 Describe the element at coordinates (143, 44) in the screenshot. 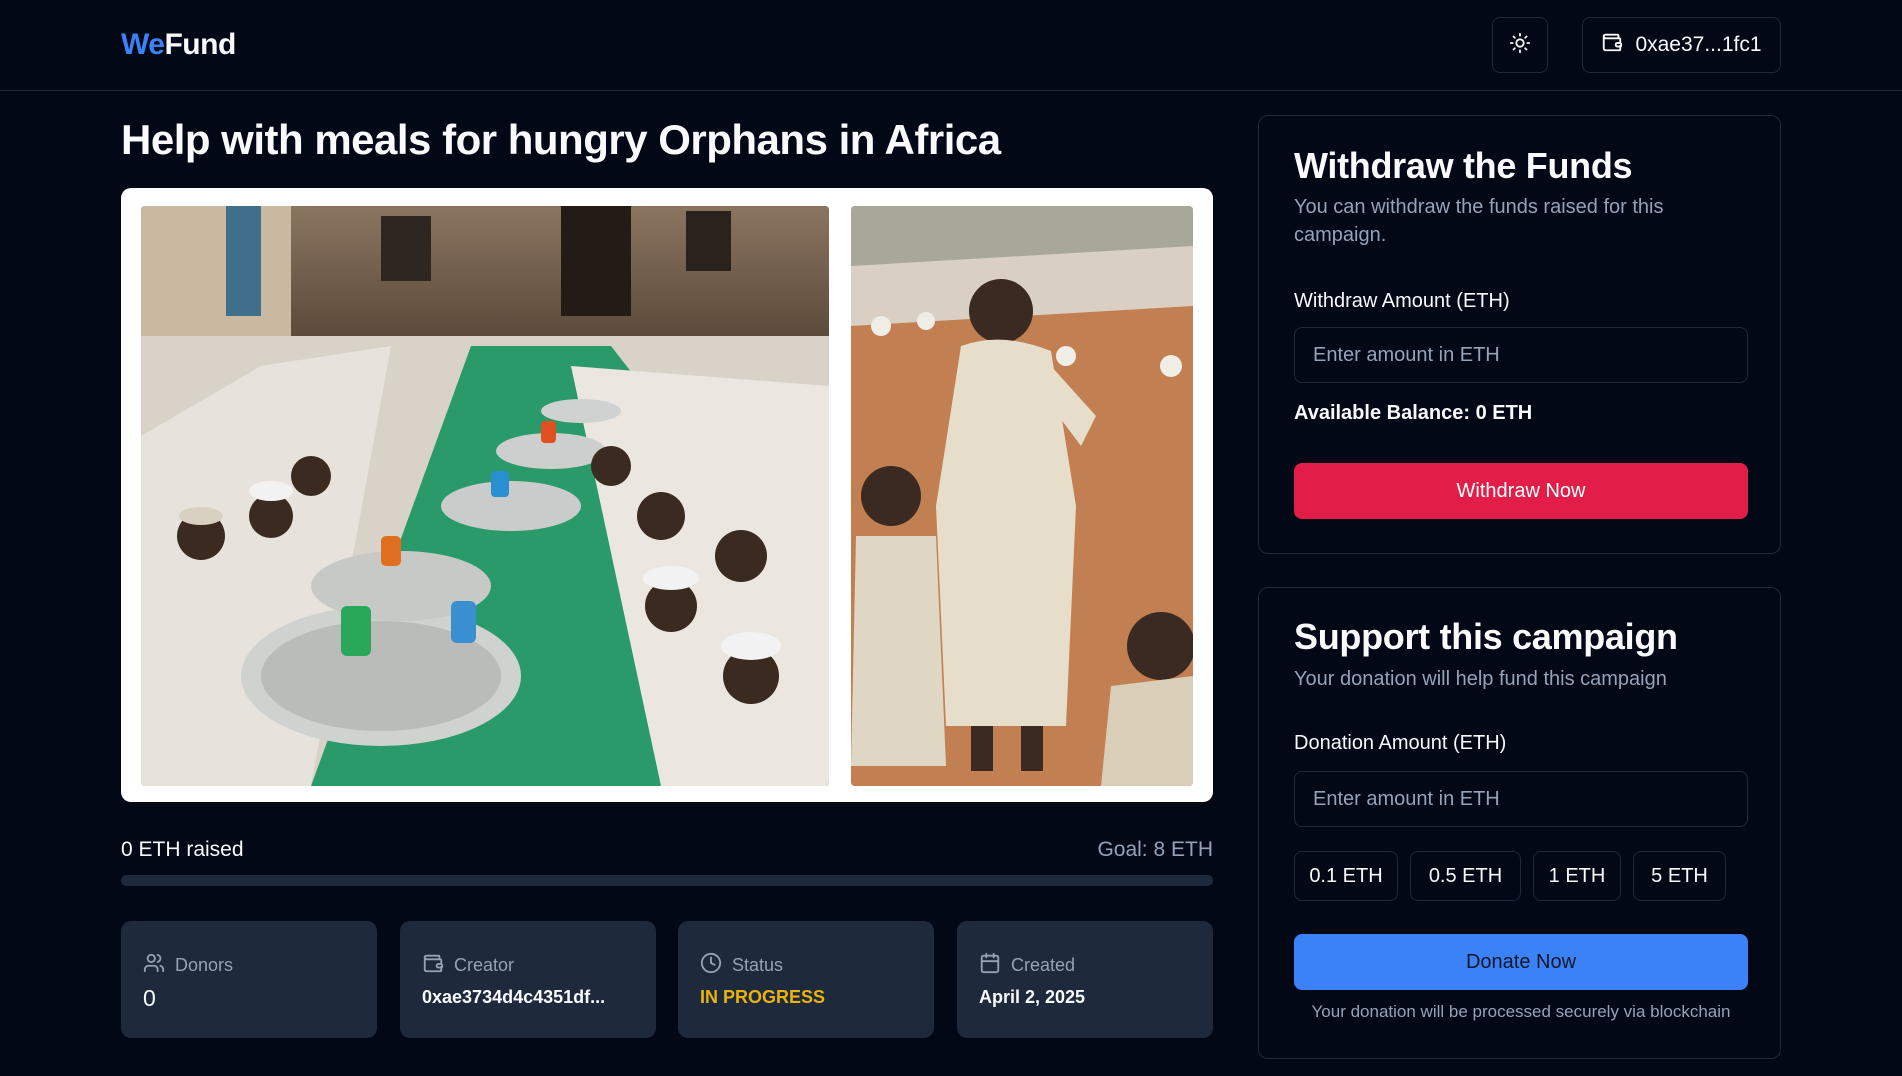

I see `logo-we: We` at that location.